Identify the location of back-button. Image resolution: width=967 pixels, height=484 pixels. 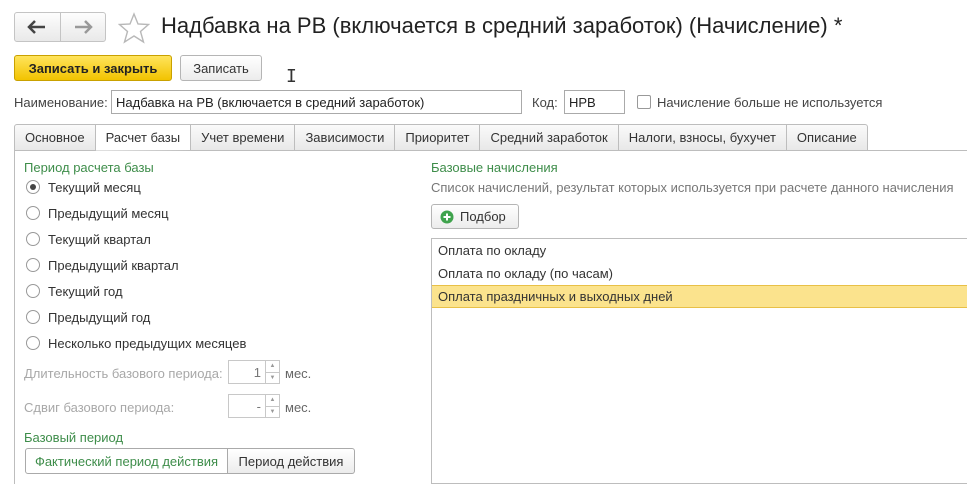
(37, 27).